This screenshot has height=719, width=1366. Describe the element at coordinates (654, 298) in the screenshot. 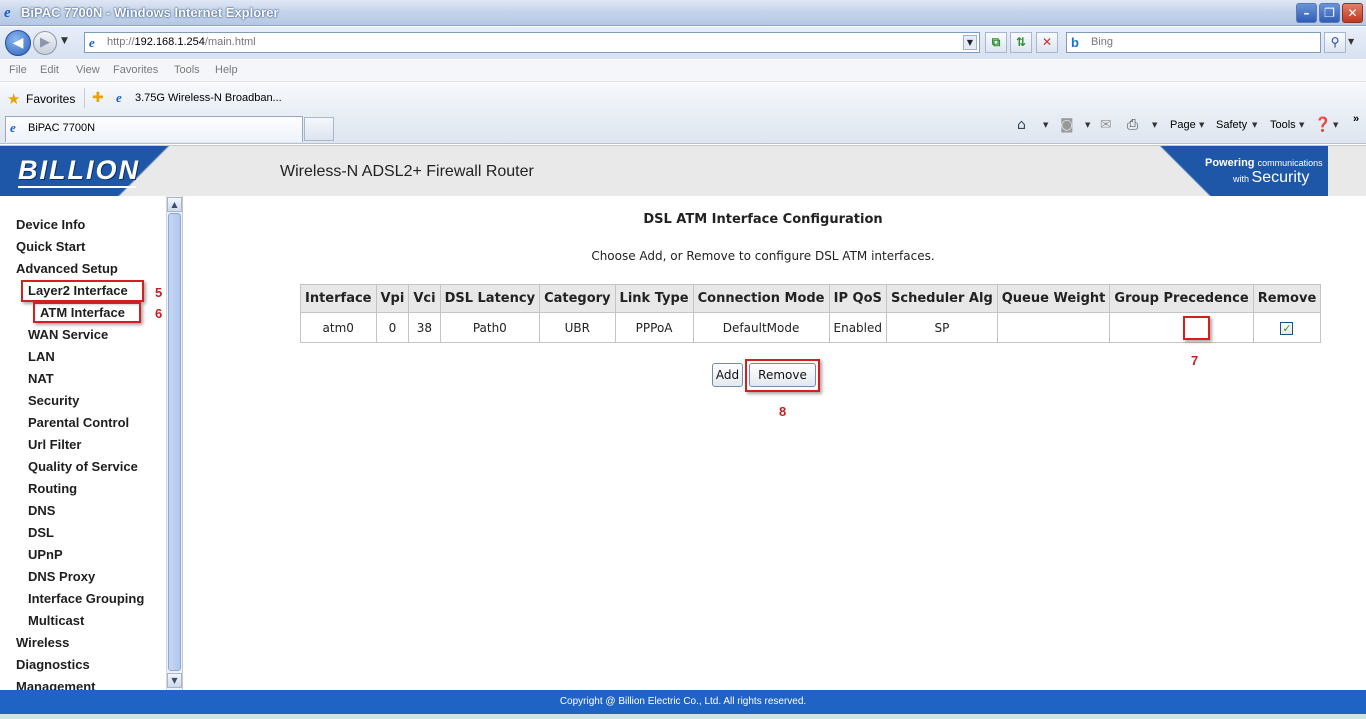

I see `col-link-type: Link Type` at that location.